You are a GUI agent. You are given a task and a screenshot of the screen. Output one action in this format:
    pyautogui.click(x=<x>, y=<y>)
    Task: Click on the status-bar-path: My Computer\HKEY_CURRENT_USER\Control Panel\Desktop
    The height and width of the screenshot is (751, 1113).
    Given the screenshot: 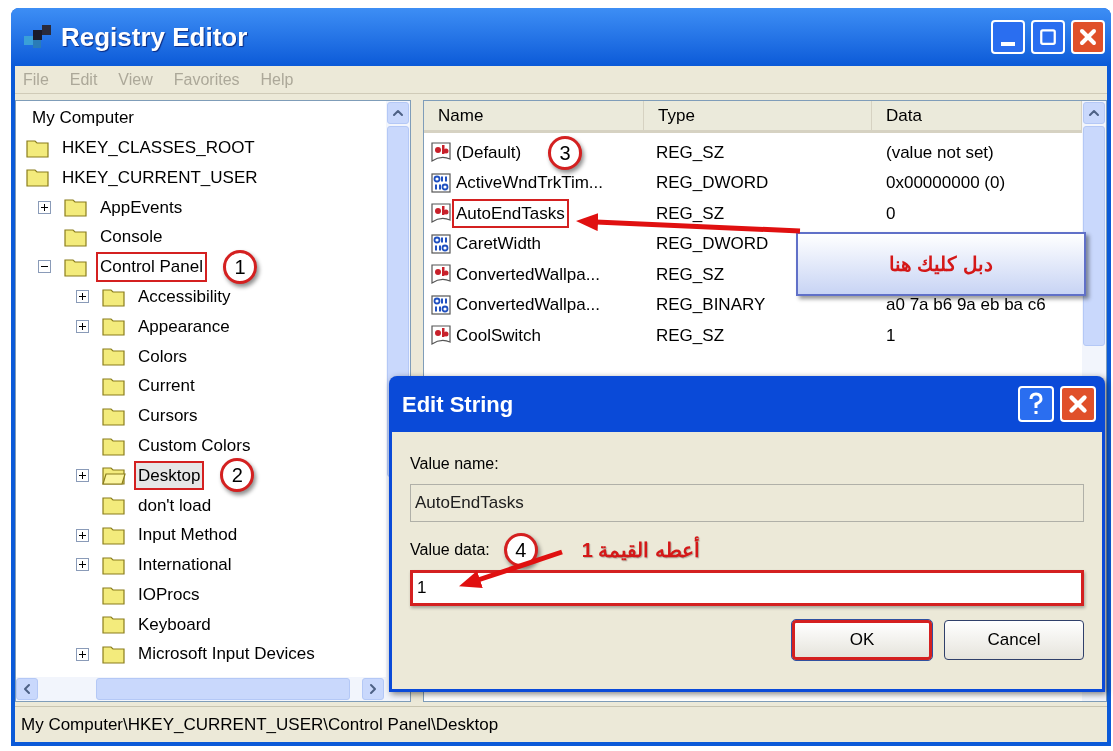 What is the action you would take?
    pyautogui.click(x=260, y=724)
    